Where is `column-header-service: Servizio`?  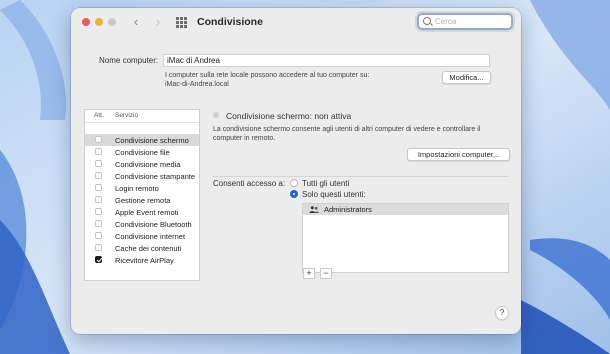 column-header-service: Servizio is located at coordinates (127, 115).